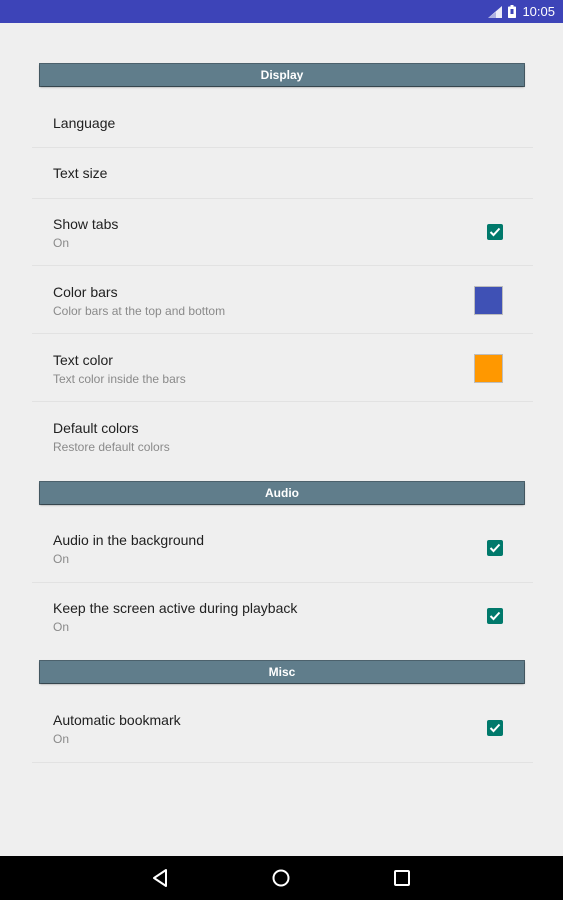 The width and height of the screenshot is (563, 900). Describe the element at coordinates (282, 672) in the screenshot. I see `section-header-misc: Misc` at that location.